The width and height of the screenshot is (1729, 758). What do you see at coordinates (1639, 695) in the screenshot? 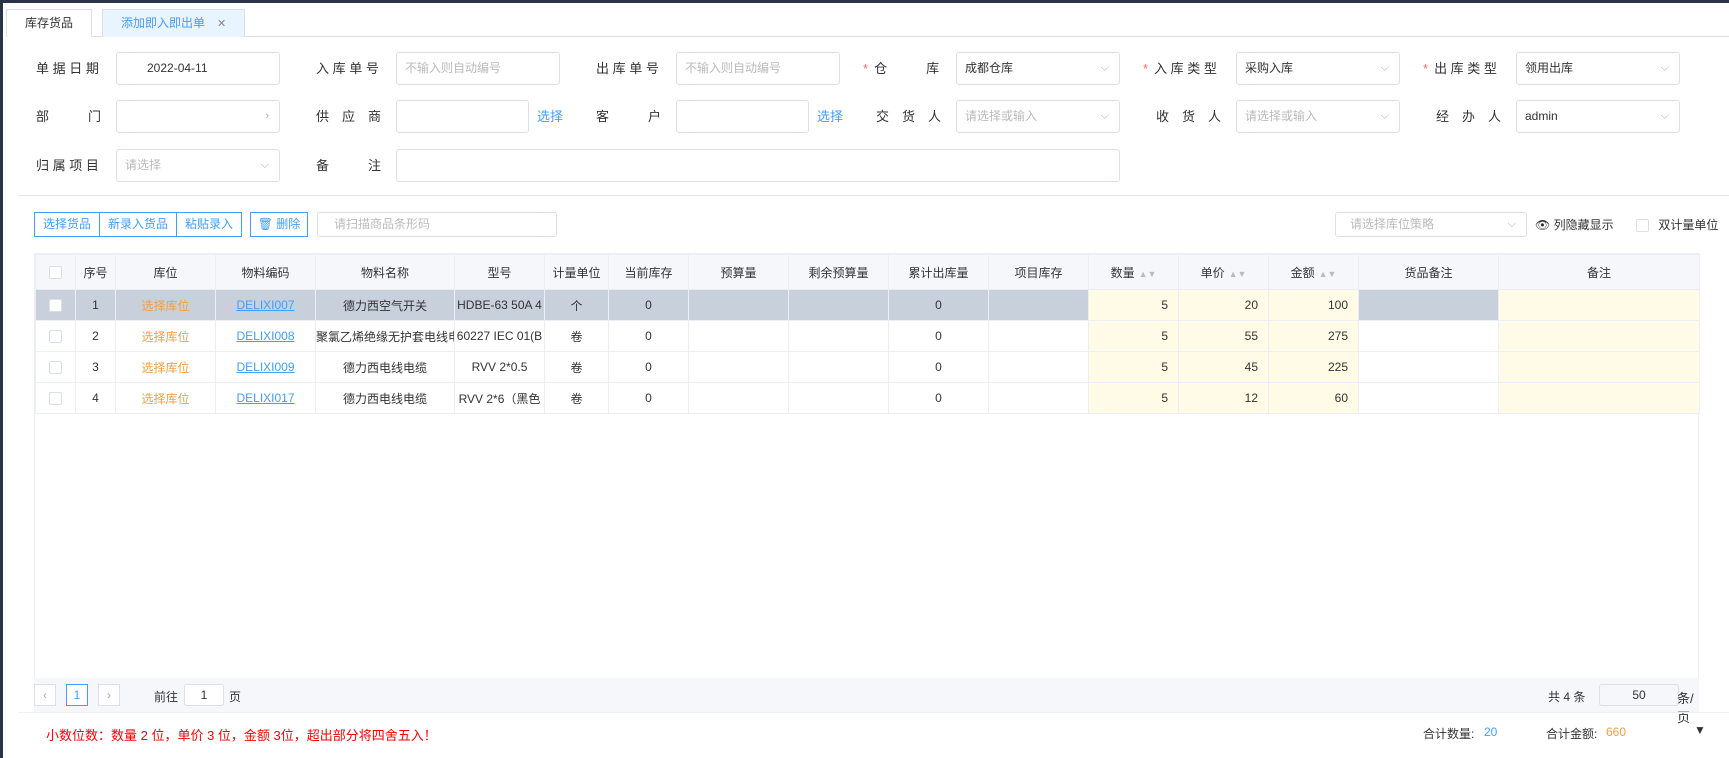
I see `page-size-input: 50` at bounding box center [1639, 695].